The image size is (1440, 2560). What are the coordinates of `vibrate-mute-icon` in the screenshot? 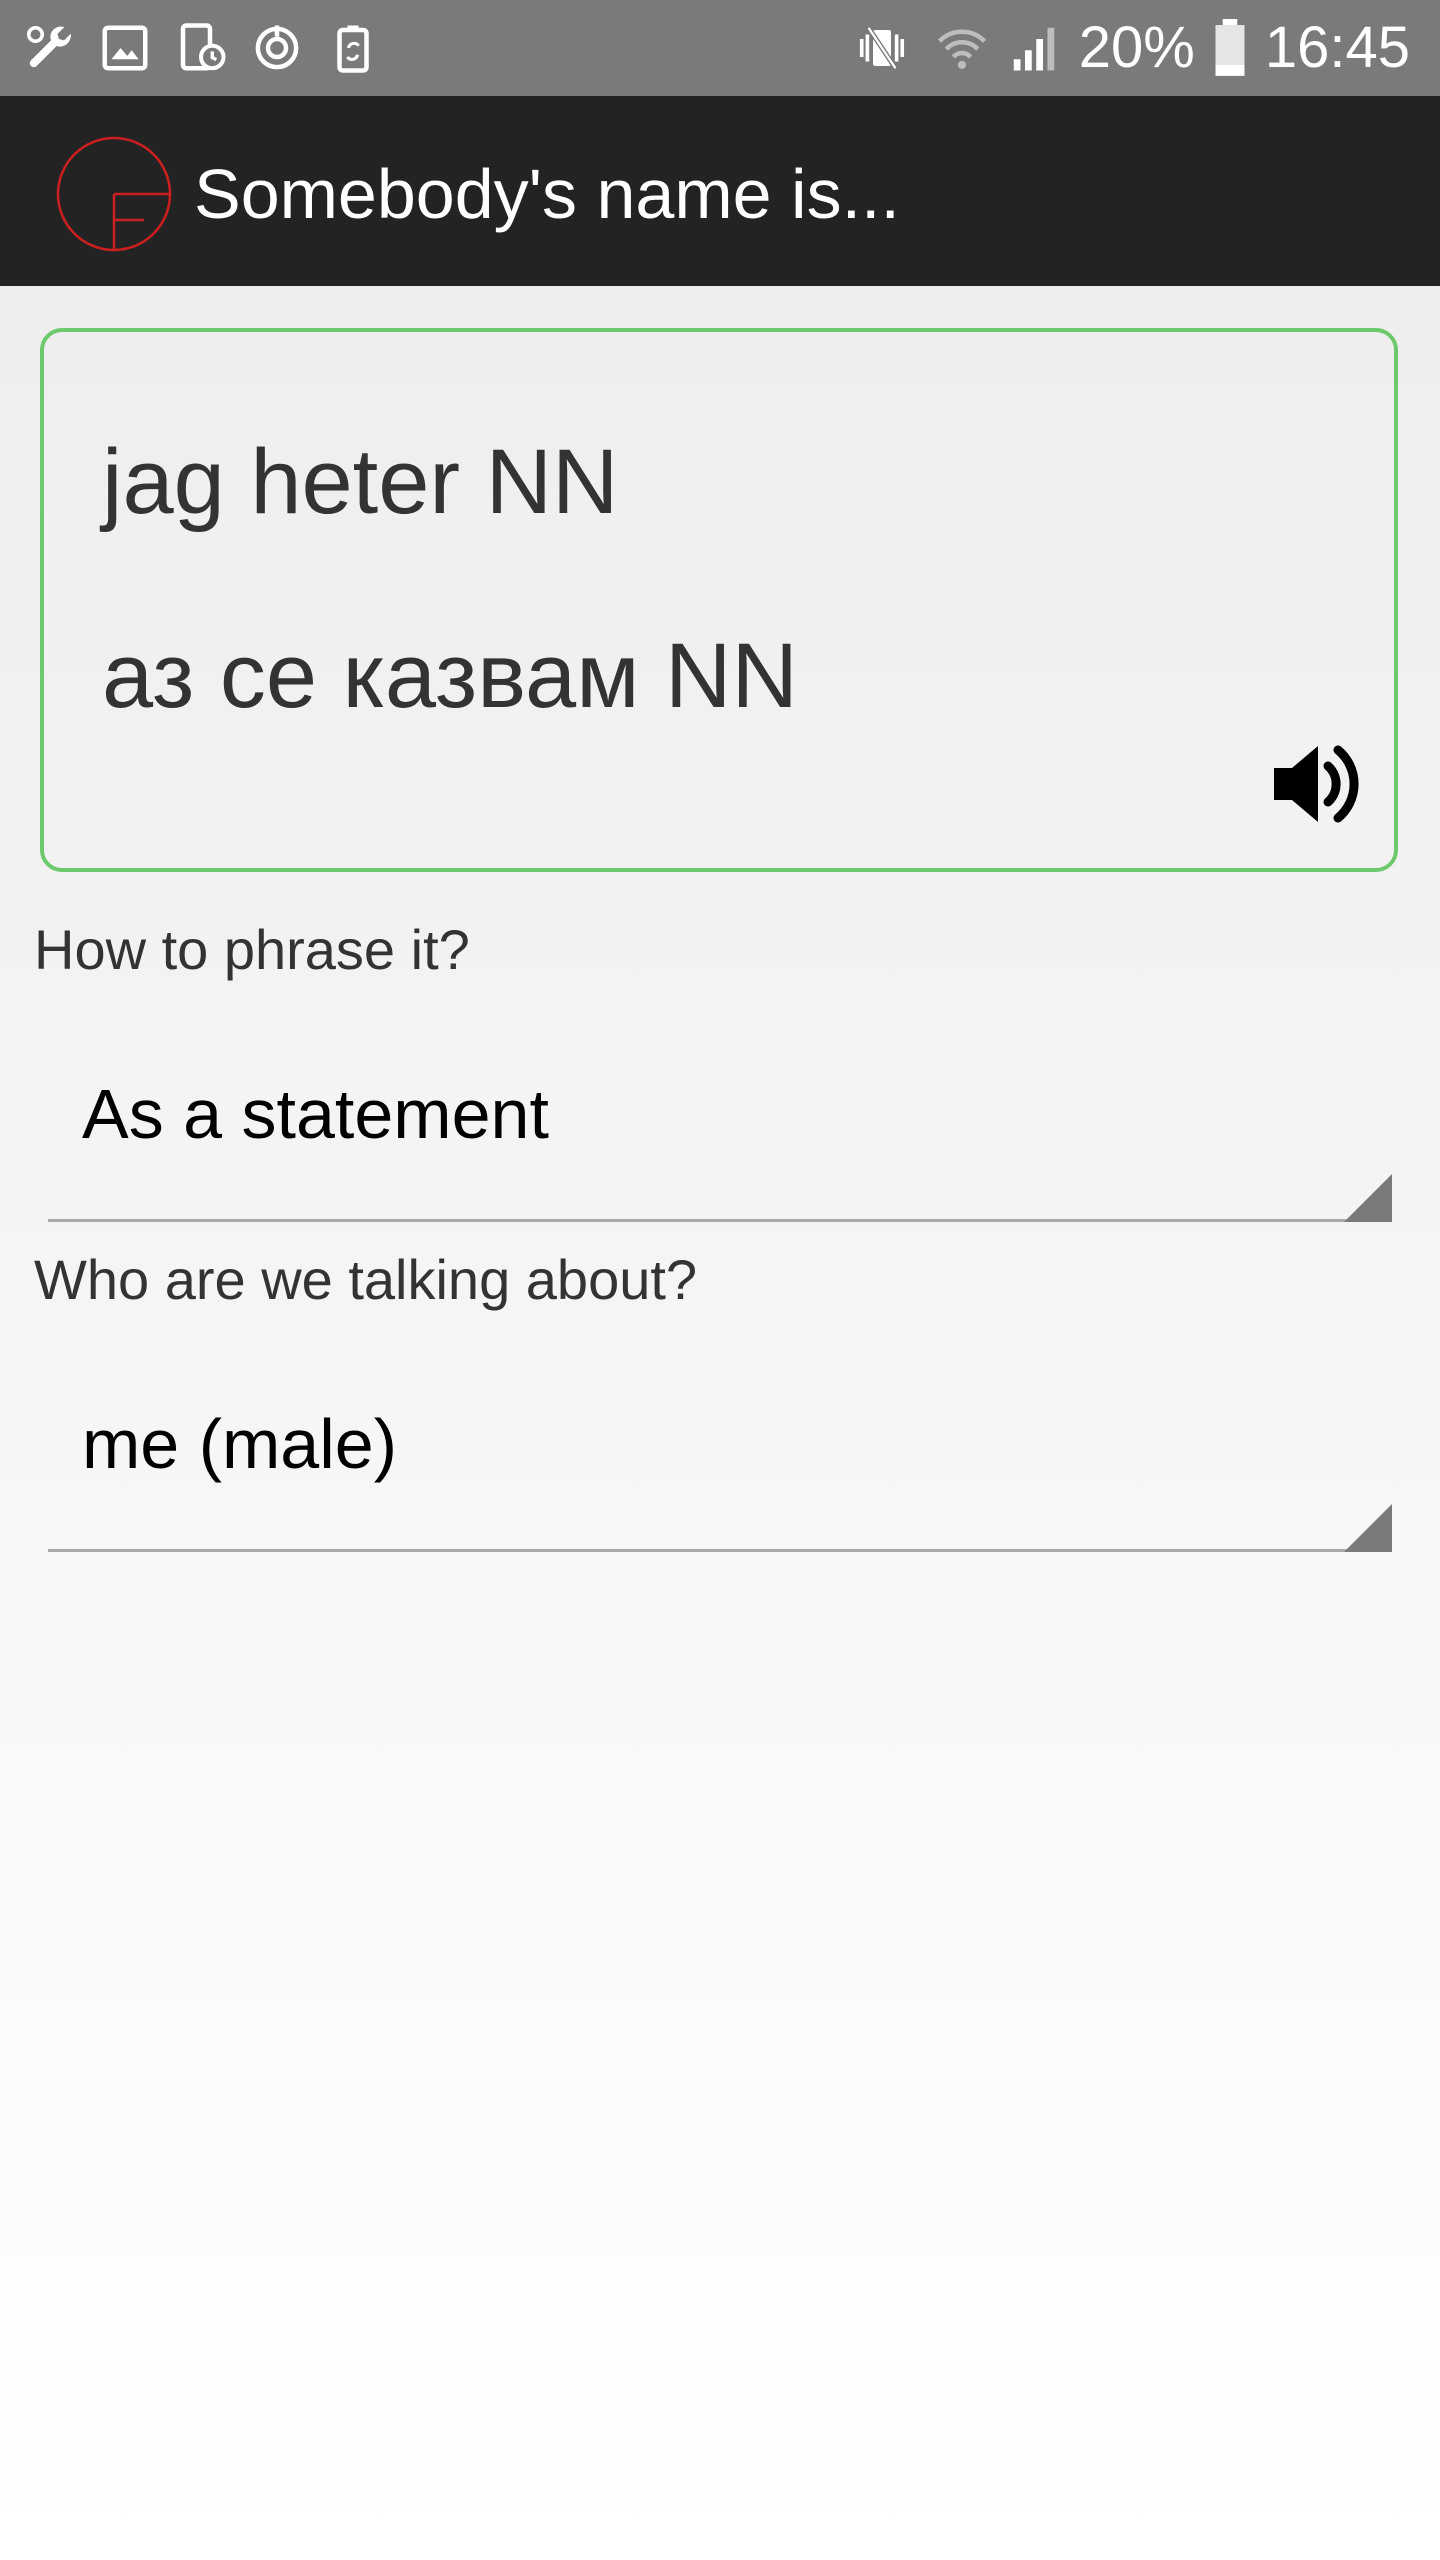 It's located at (881, 48).